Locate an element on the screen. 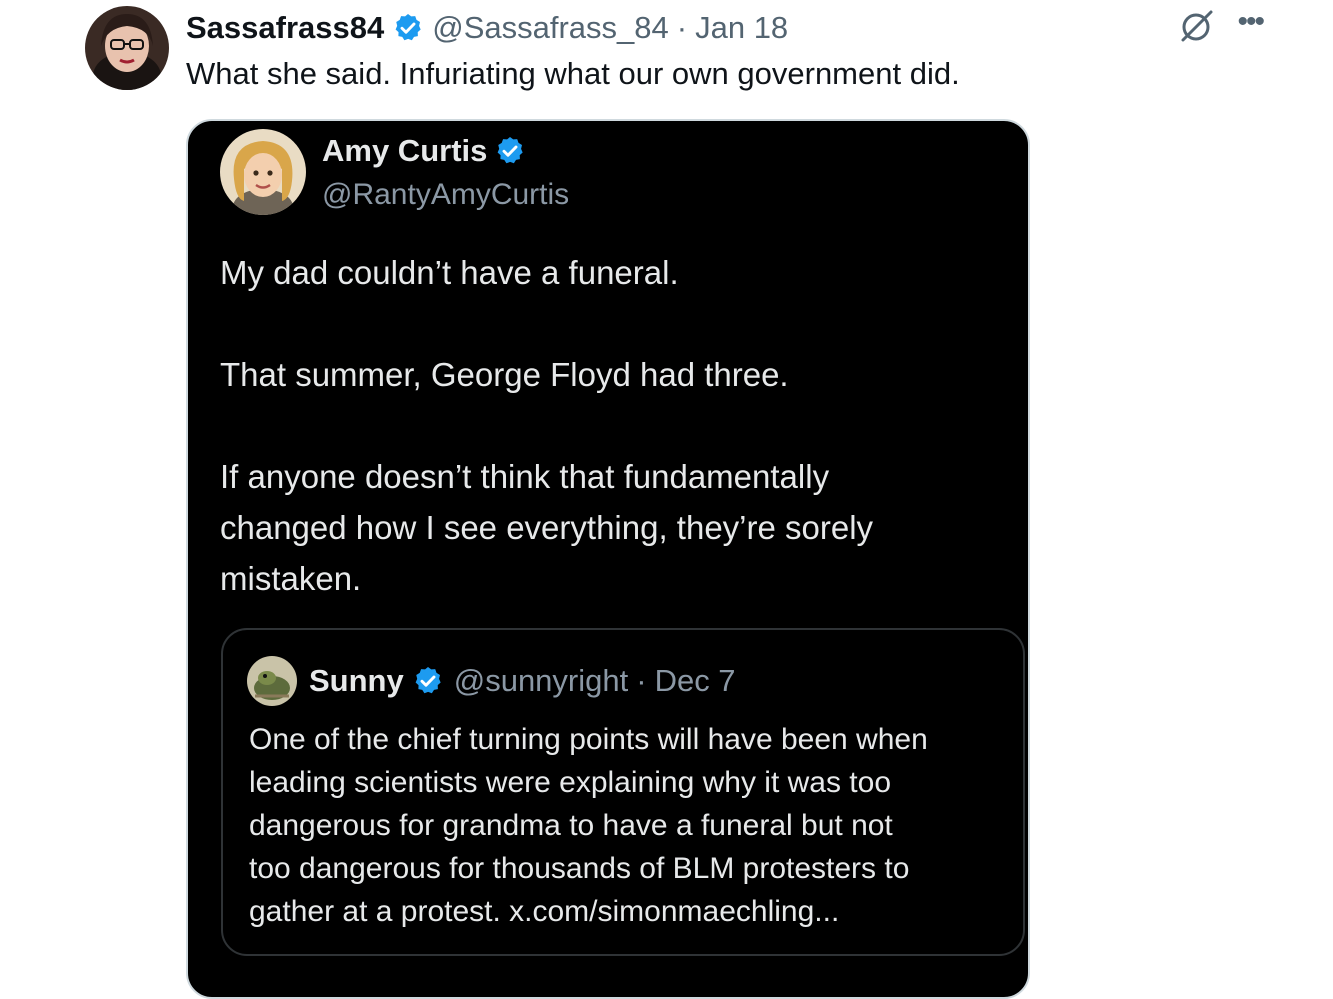 The height and width of the screenshot is (999, 1333). quoted-paragraph: My dad couldn’t have a funeral. is located at coordinates (449, 272).